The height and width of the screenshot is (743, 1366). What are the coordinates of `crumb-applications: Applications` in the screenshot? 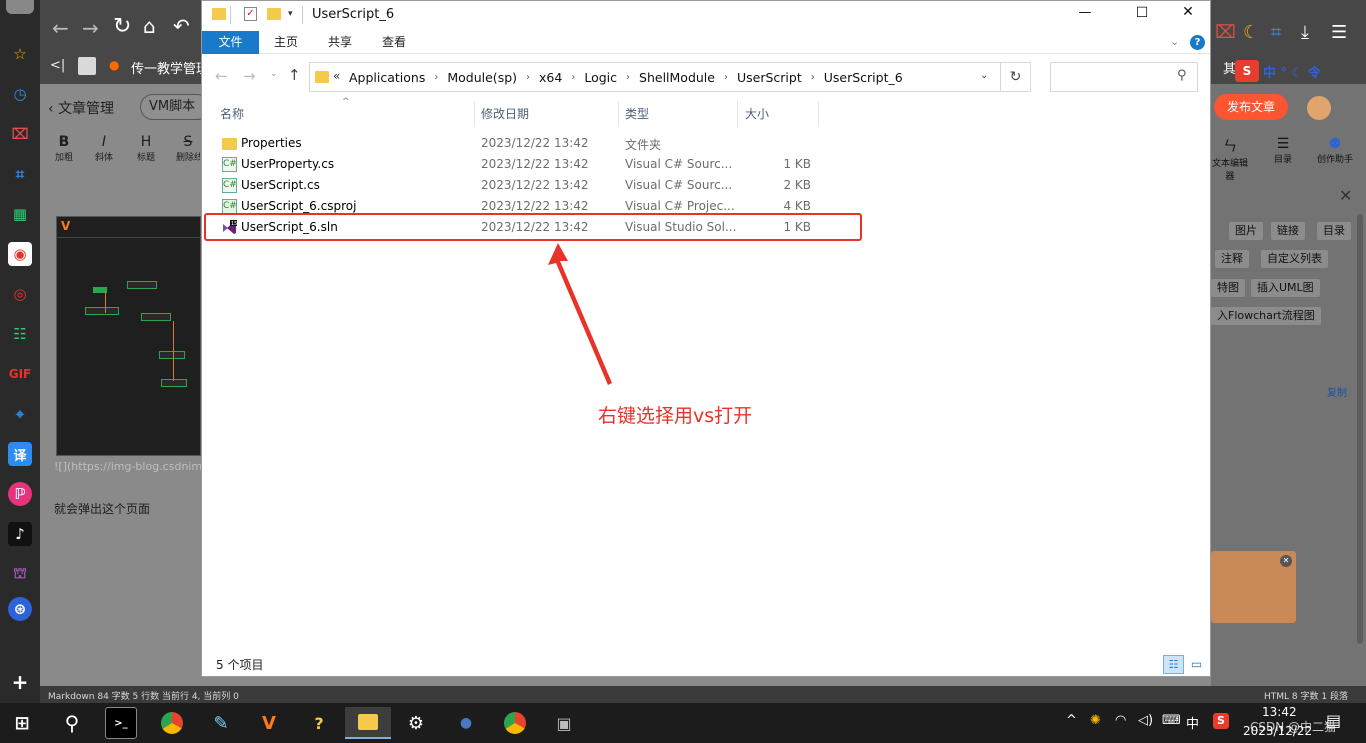 It's located at (387, 77).